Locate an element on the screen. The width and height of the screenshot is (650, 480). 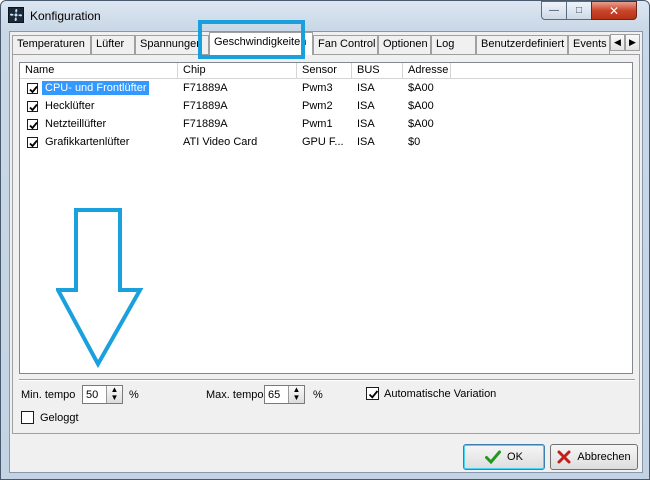
close-icon: ✕ is located at coordinates (614, 10).